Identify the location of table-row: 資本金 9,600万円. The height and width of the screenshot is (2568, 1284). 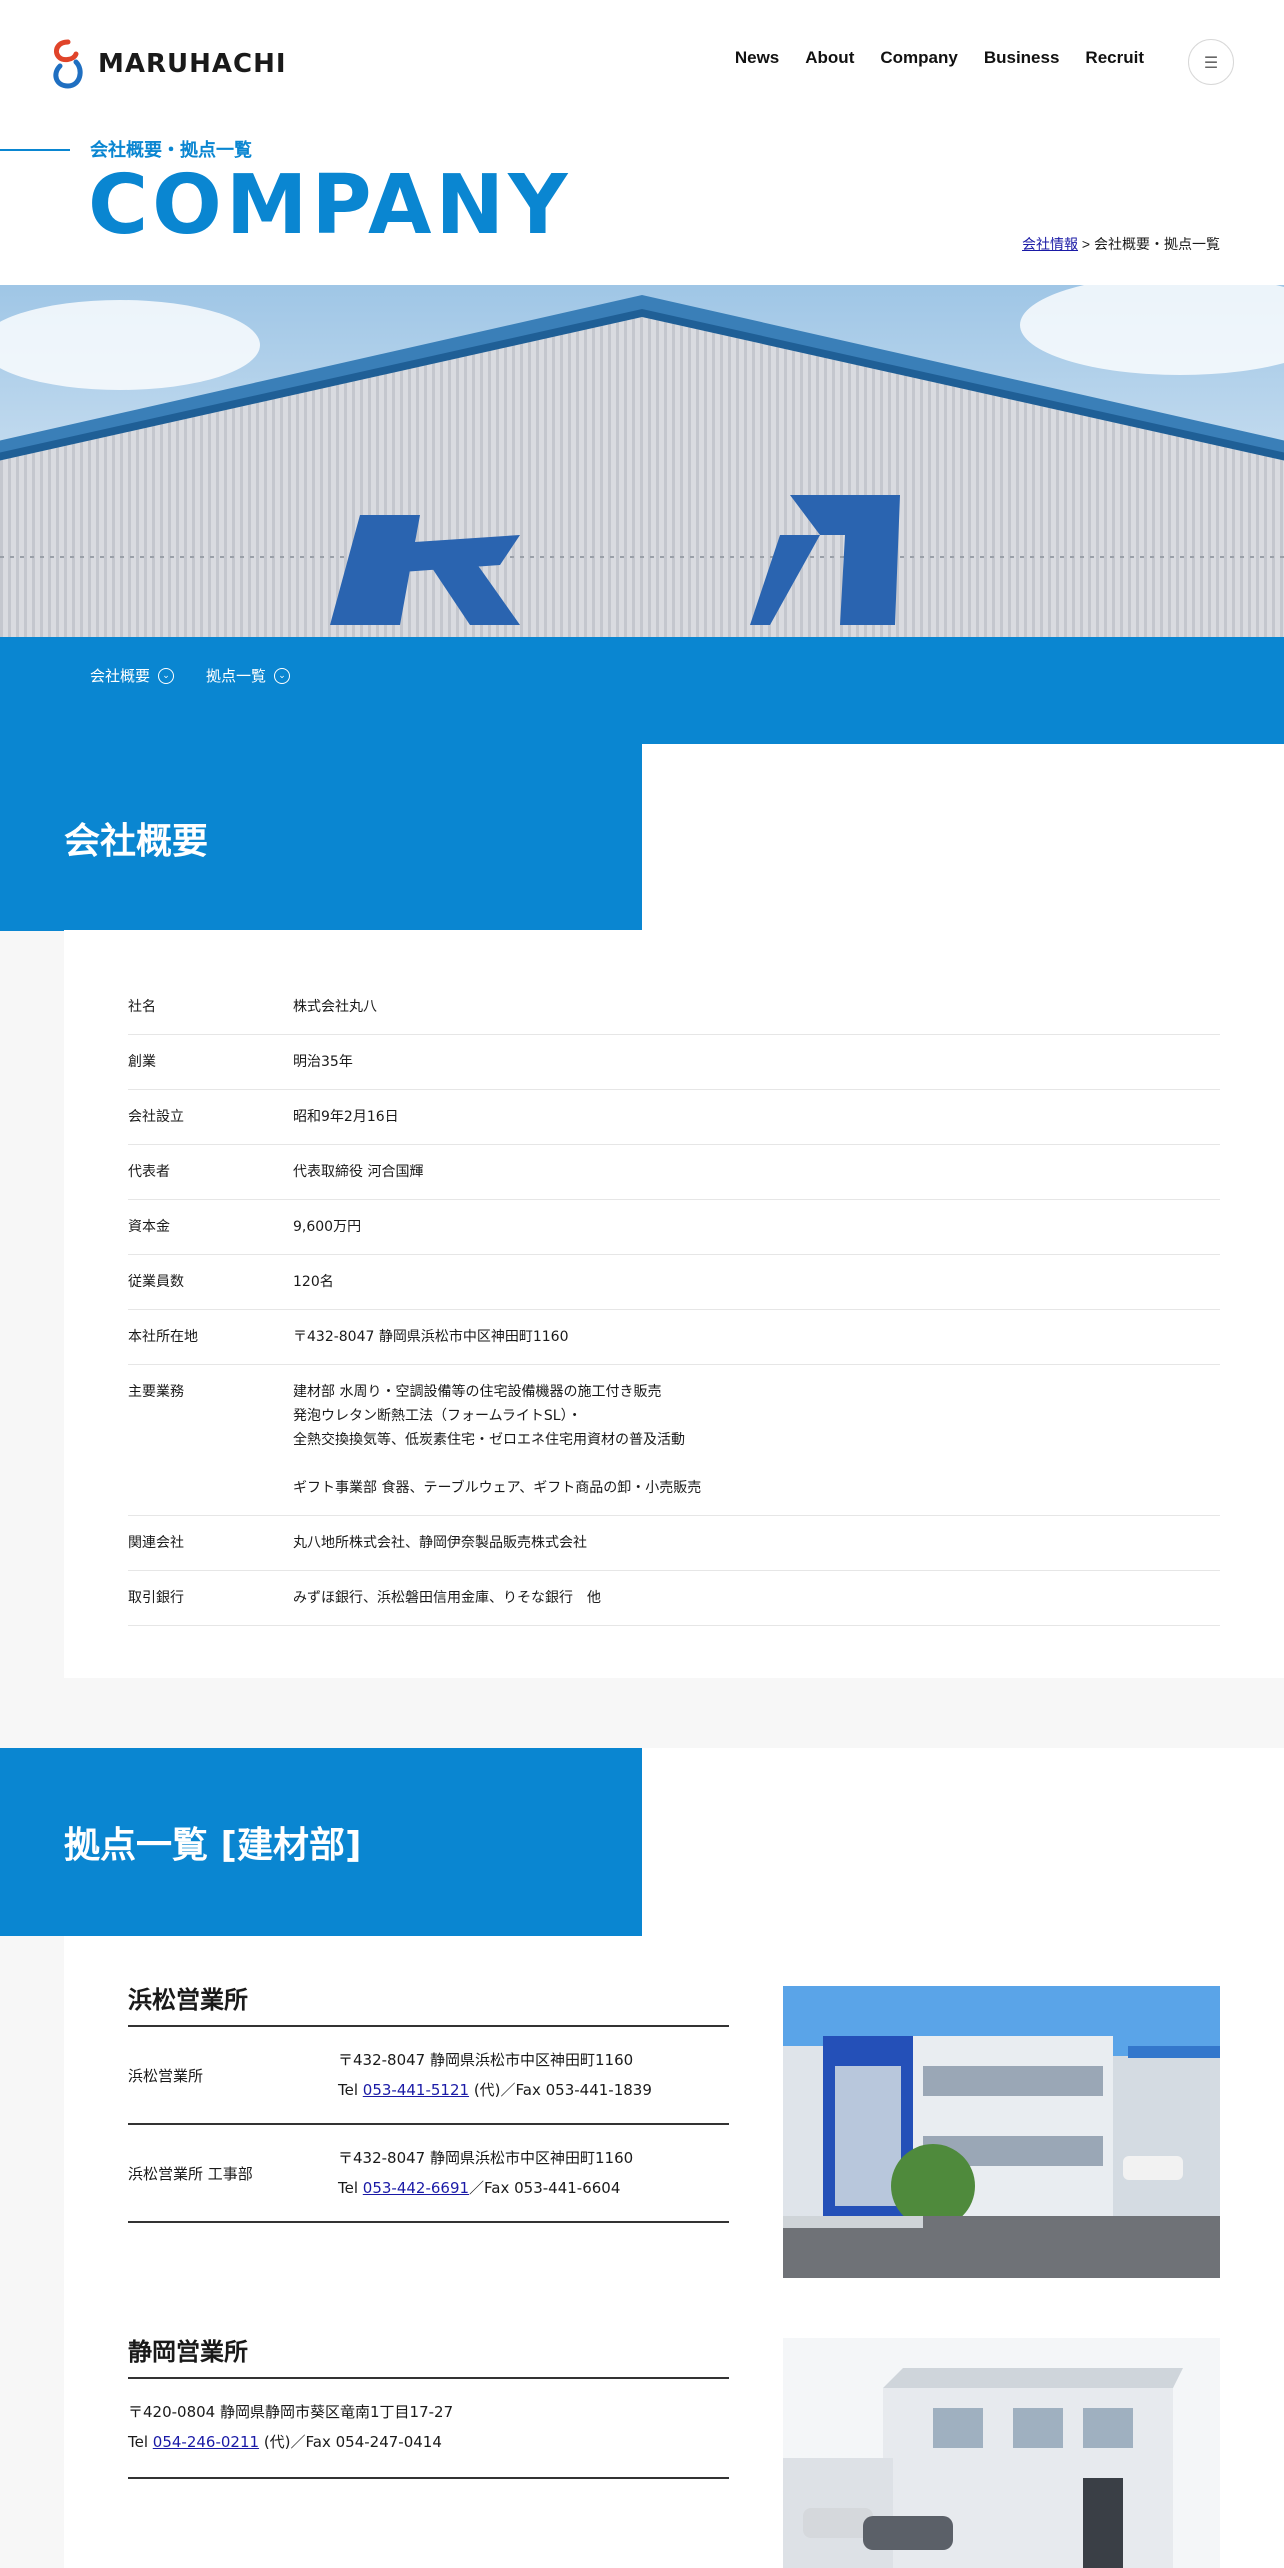
(674, 1227).